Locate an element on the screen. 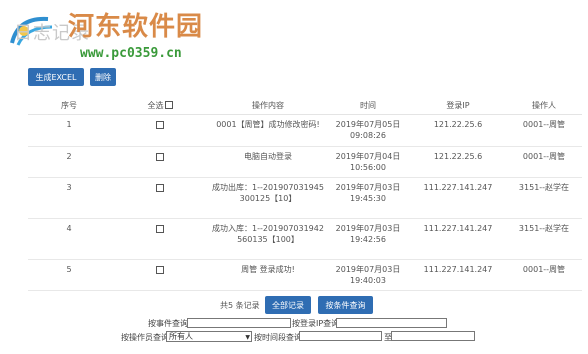  row-number: 1 is located at coordinates (69, 130).